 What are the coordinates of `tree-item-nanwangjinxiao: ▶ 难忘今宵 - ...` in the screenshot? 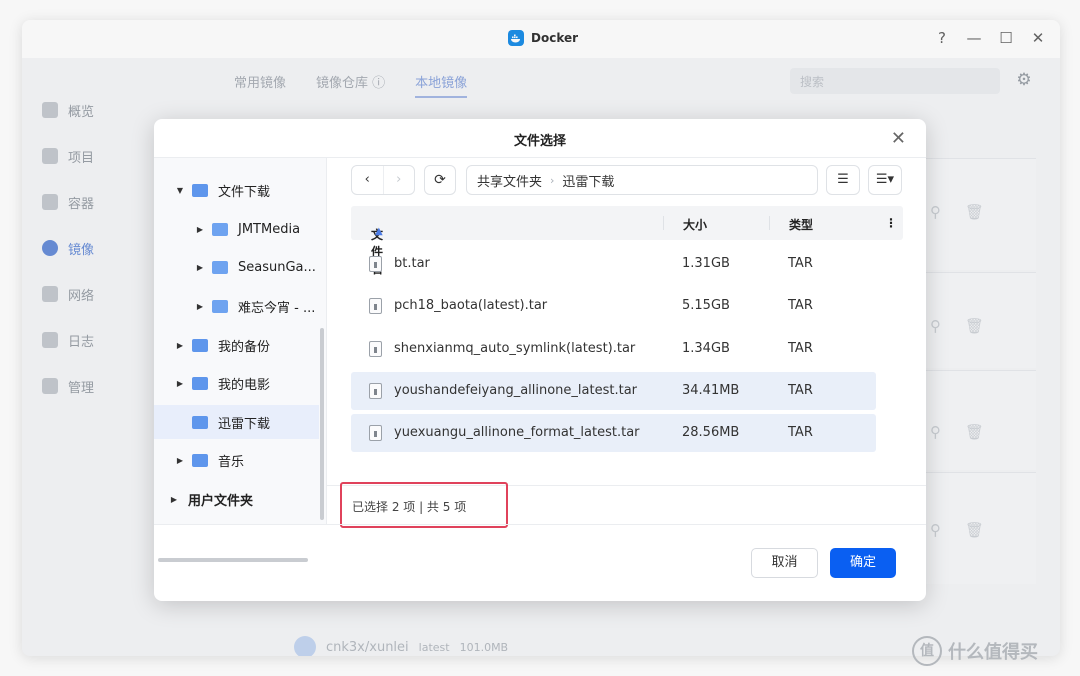 It's located at (236, 306).